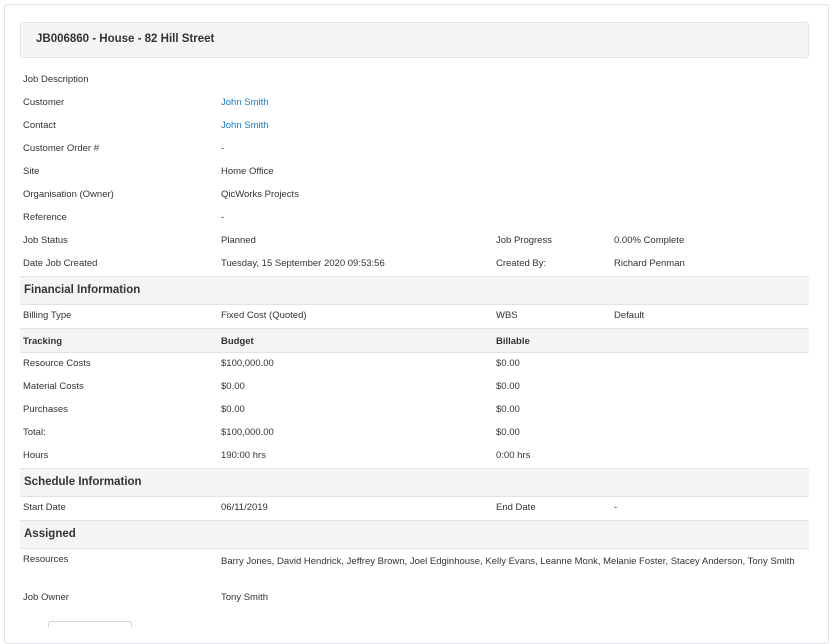 The height and width of the screenshot is (644, 833). Describe the element at coordinates (629, 315) in the screenshot. I see `wbs-value: Default` at that location.